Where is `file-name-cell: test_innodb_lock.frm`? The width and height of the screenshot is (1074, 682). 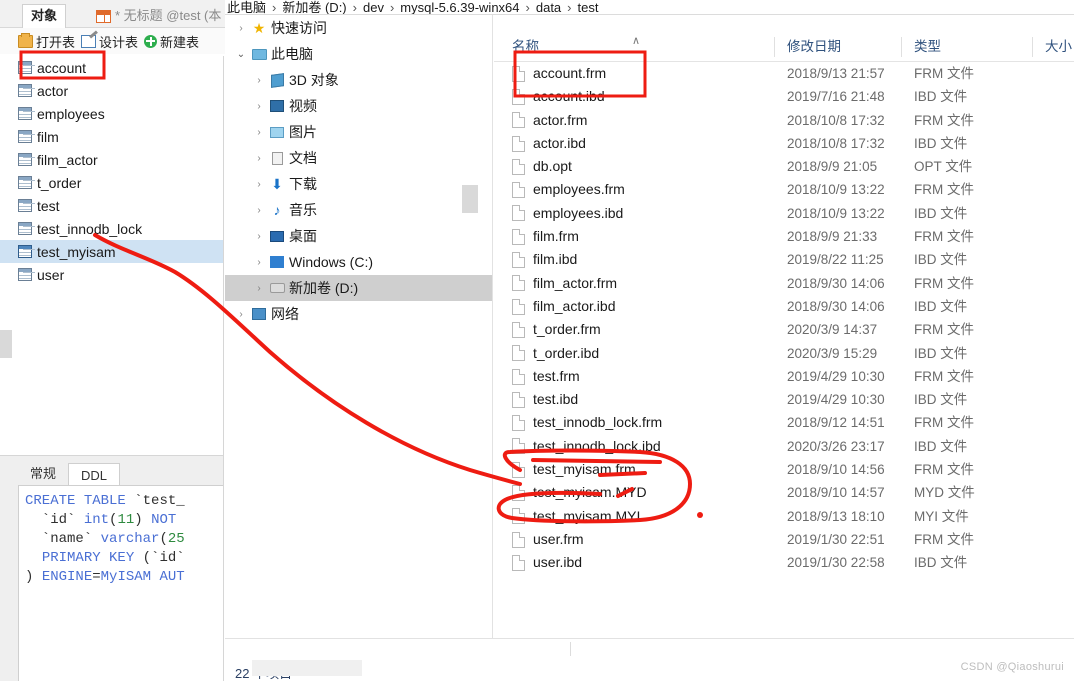 file-name-cell: test_innodb_lock.frm is located at coordinates (587, 422).